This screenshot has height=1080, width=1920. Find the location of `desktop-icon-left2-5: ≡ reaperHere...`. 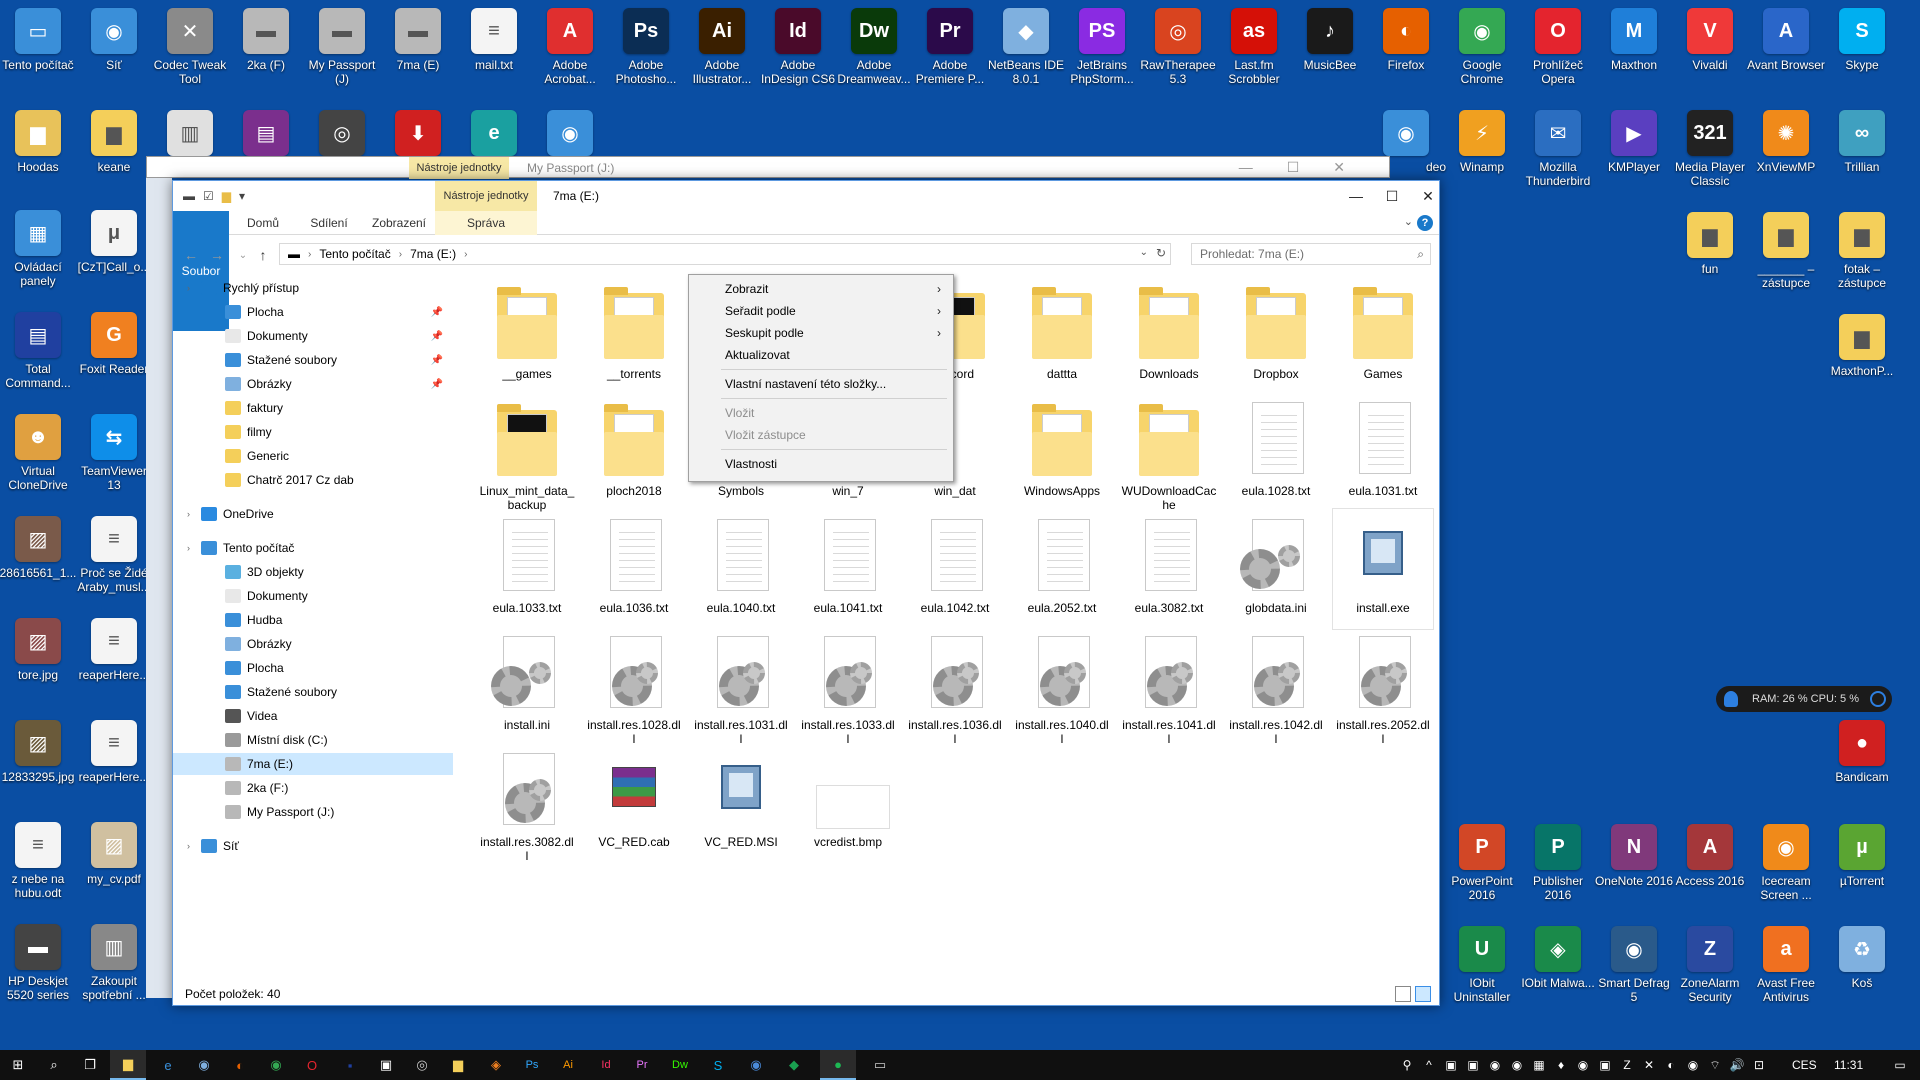

desktop-icon-left2-5: ≡ reaperHere... is located at coordinates (114, 762).